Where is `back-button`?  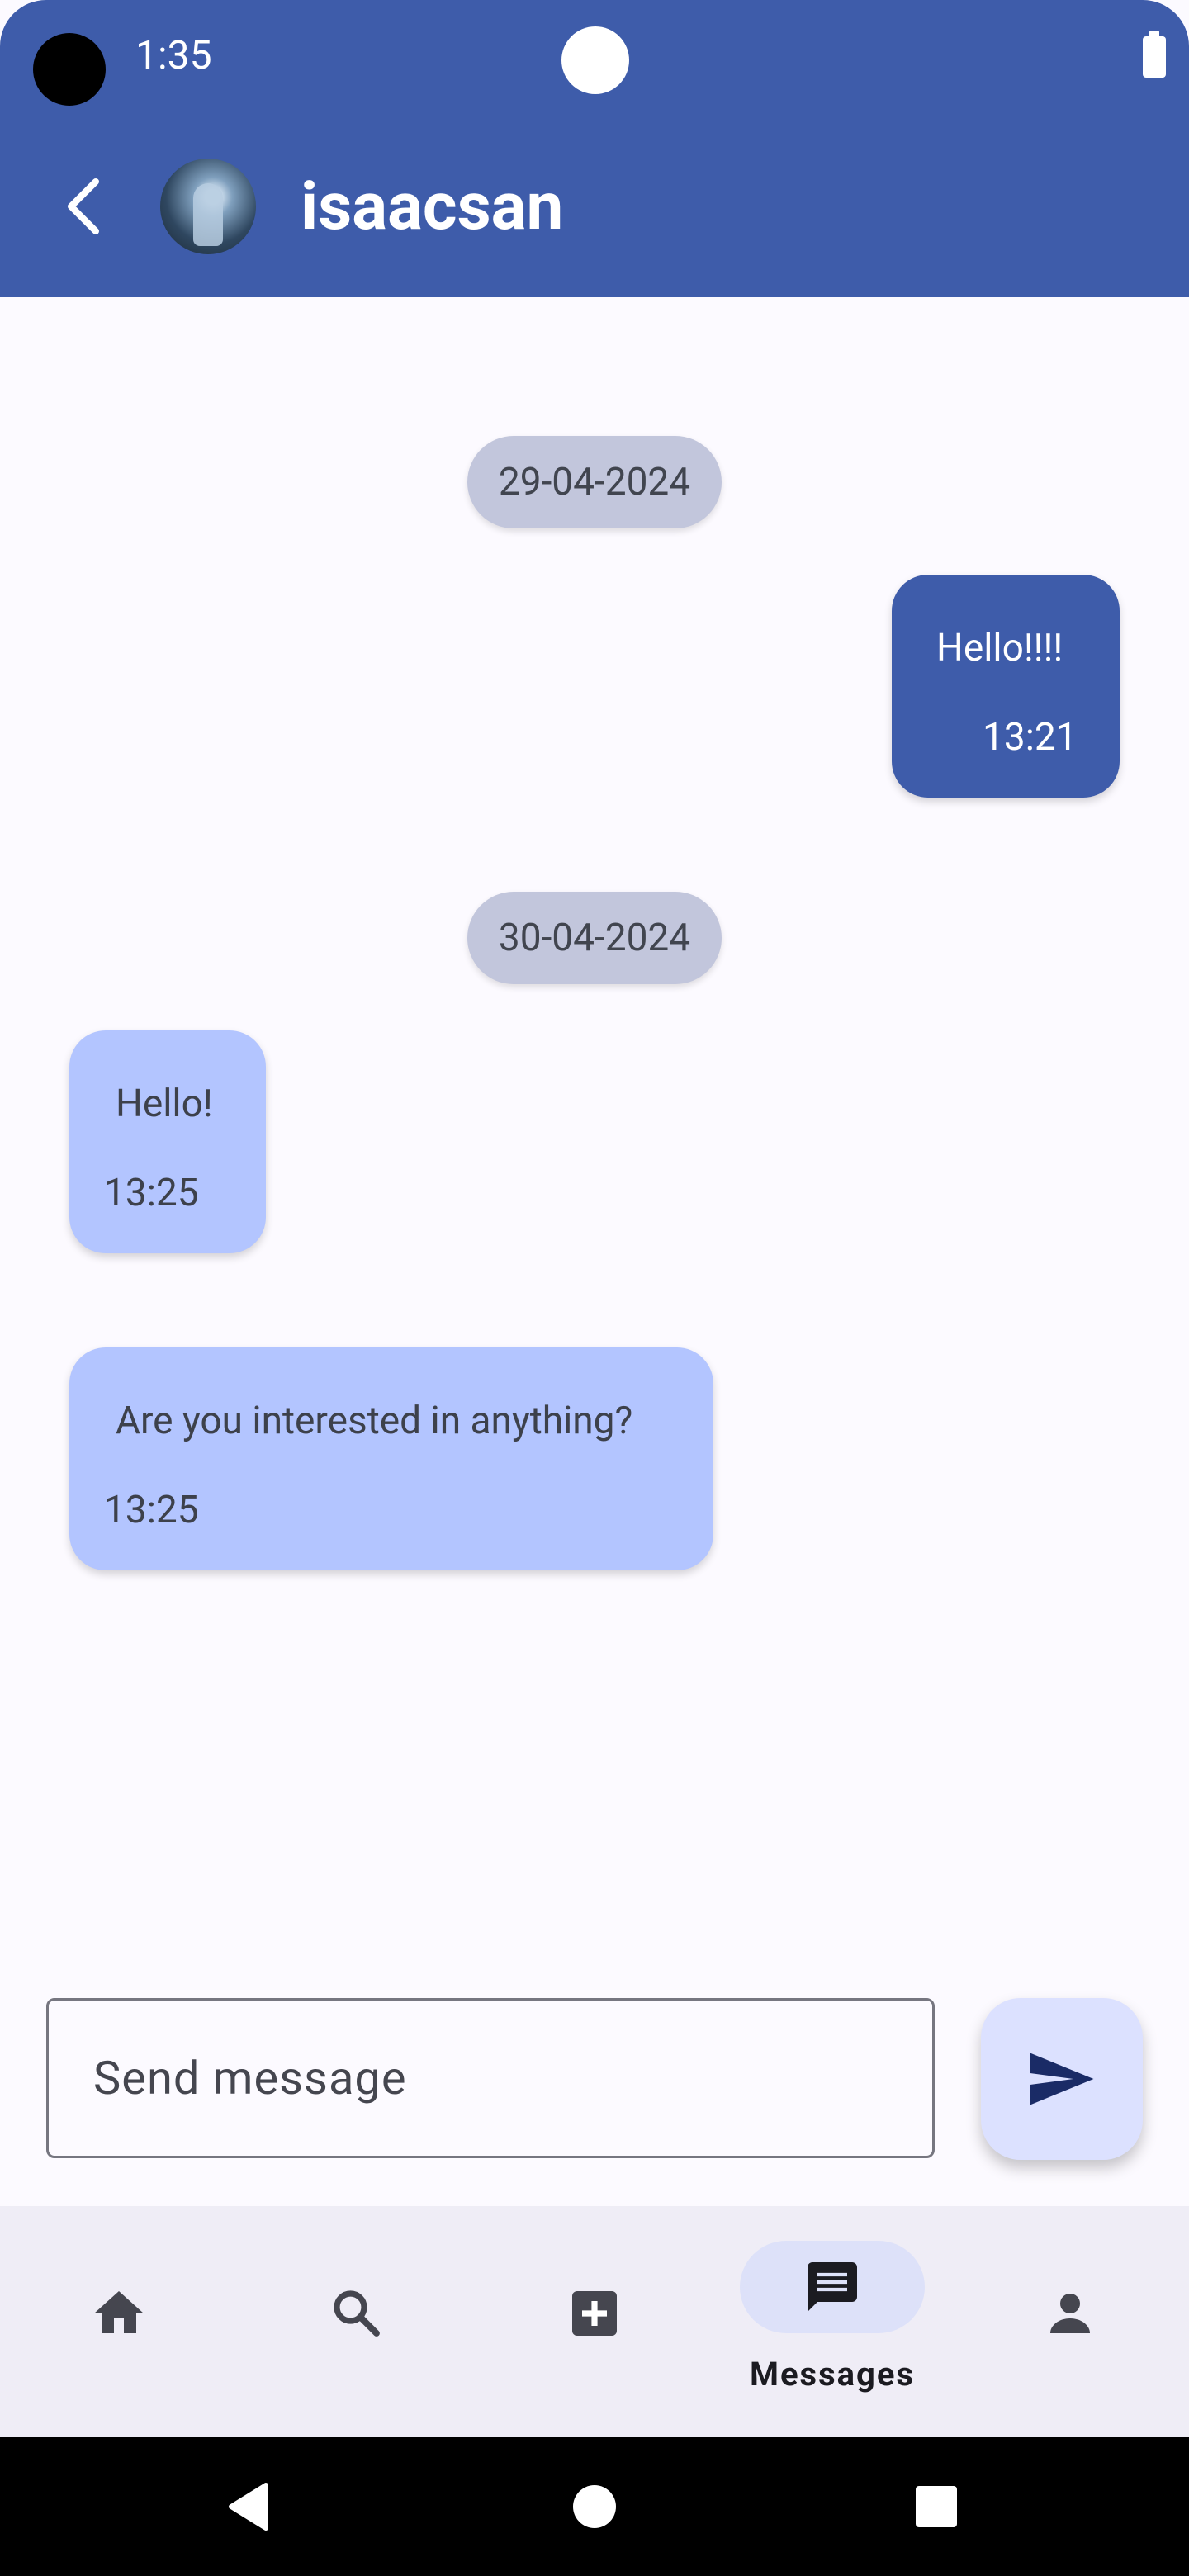
back-button is located at coordinates (83, 206).